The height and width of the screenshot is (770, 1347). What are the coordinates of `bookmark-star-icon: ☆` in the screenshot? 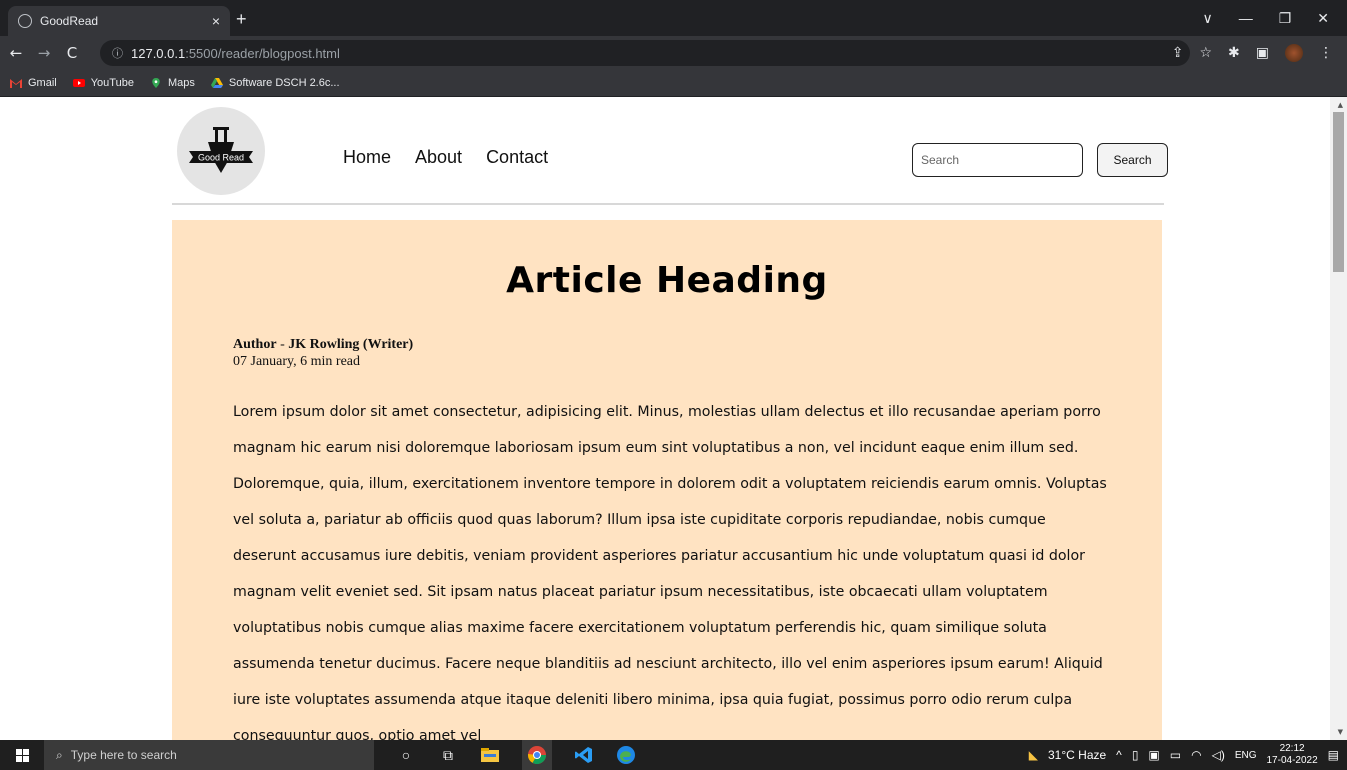 It's located at (1205, 53).